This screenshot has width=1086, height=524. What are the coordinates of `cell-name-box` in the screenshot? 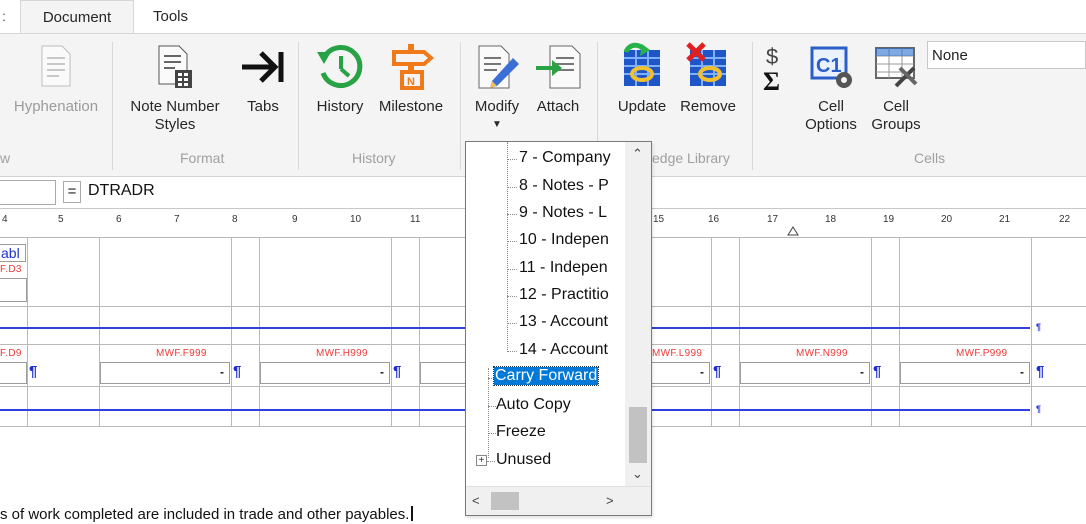 It's located at (28, 192).